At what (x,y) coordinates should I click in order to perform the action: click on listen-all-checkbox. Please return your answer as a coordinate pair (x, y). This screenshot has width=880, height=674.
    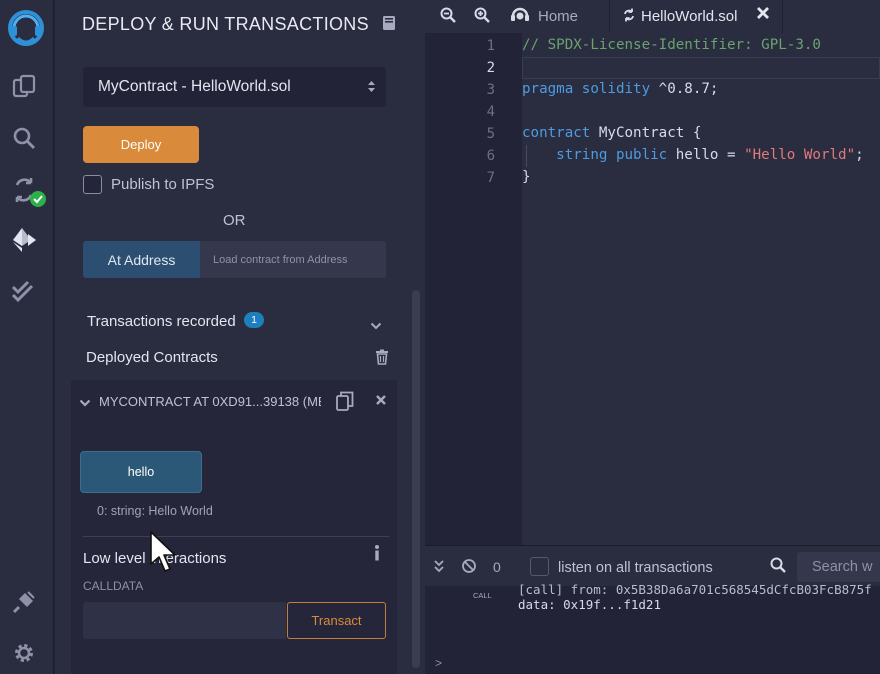
    Looking at the image, I should click on (539, 566).